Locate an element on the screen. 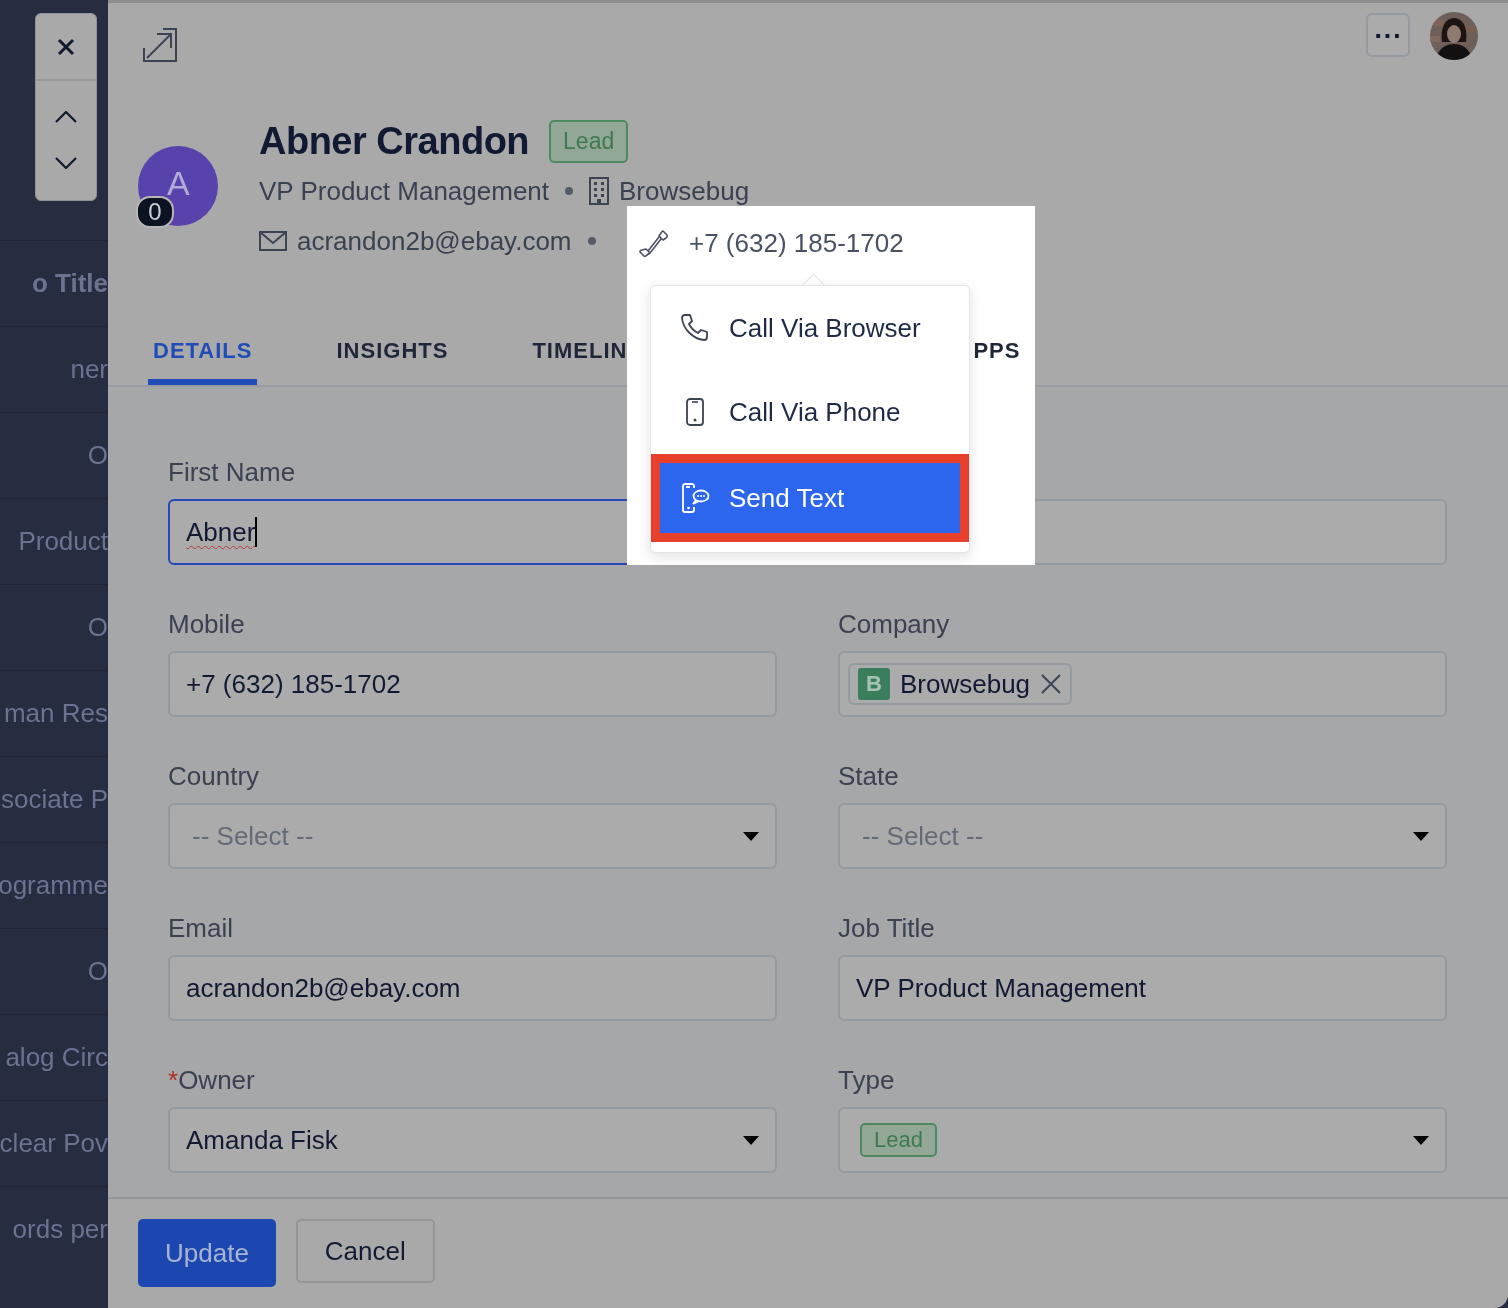 This screenshot has height=1308, width=1508. tag-field: B Browsebug is located at coordinates (1142, 684).